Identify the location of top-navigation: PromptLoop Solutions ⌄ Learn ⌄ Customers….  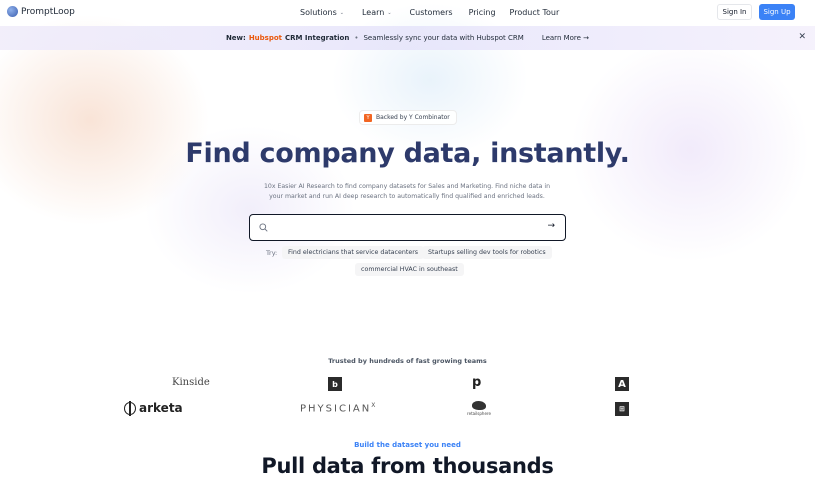
(407, 12).